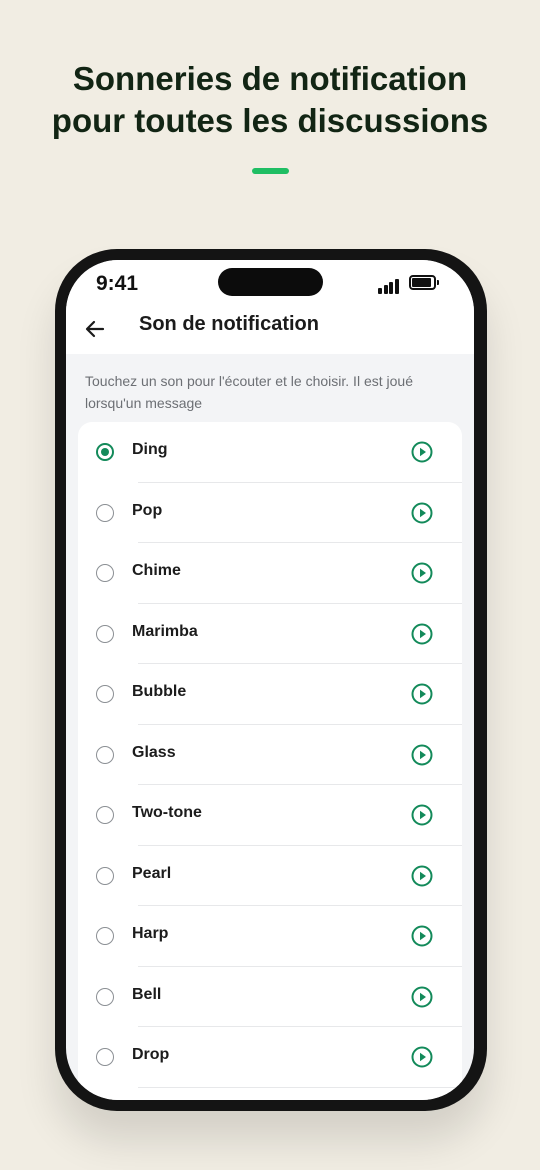  Describe the element at coordinates (270, 282) in the screenshot. I see `dynamic-island` at that location.